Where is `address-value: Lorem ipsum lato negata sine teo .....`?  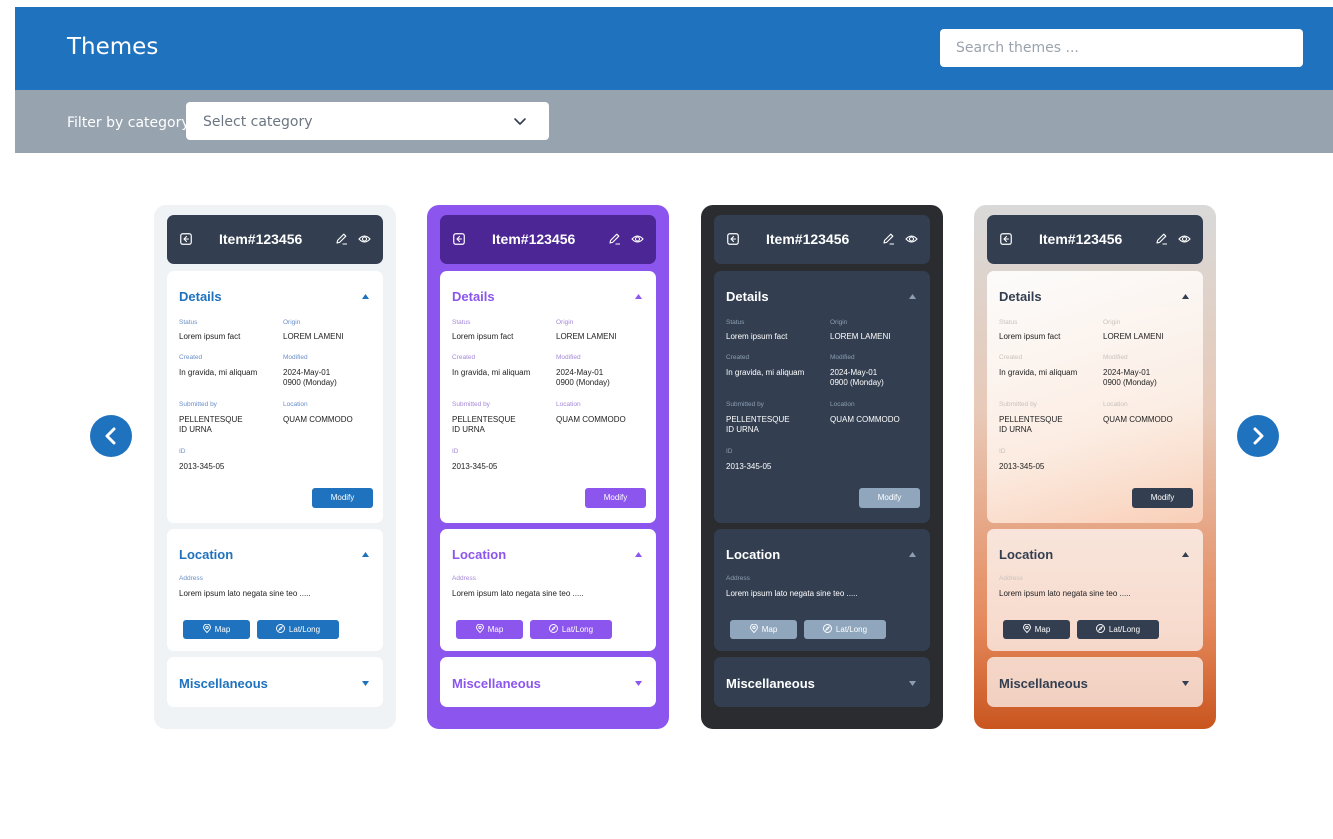
address-value: Lorem ipsum lato negata sine teo ..... is located at coordinates (245, 593).